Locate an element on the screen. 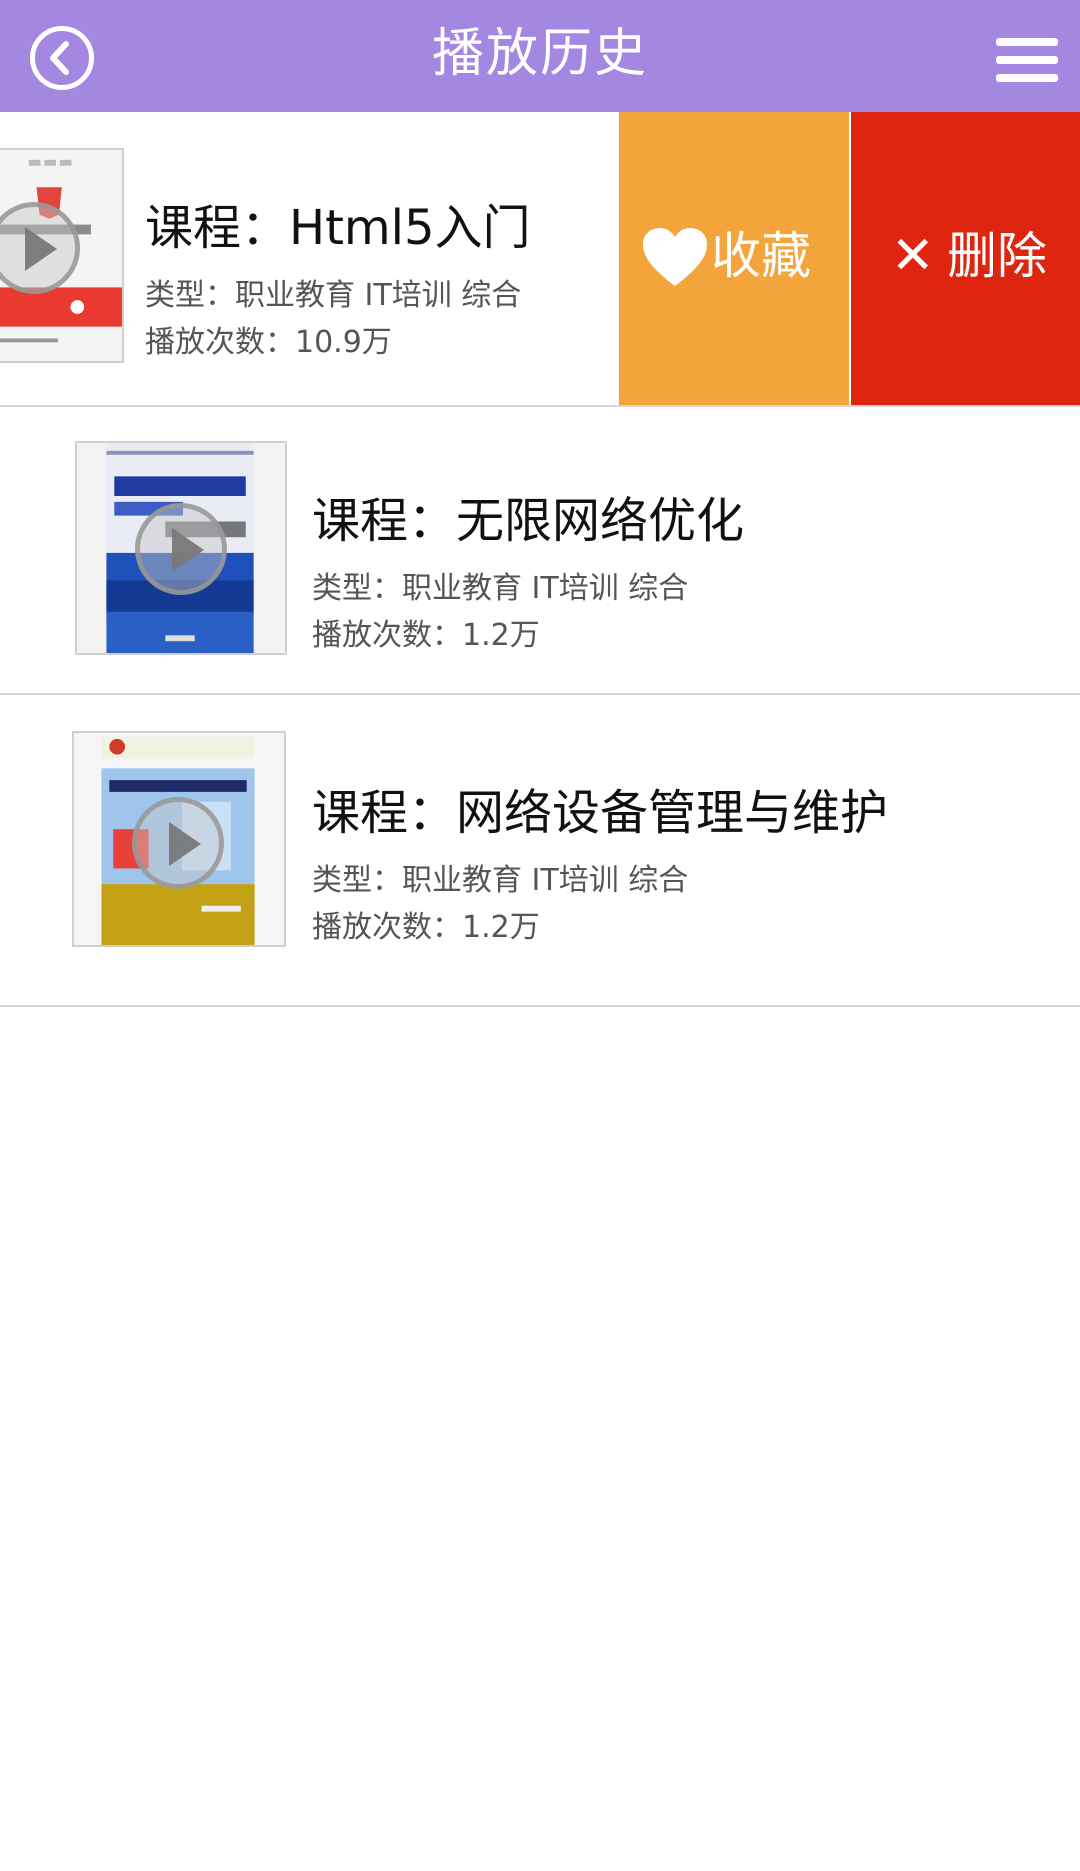 The height and width of the screenshot is (1871, 1080). course-title: 课程：无限网络优化 is located at coordinates (528, 521).